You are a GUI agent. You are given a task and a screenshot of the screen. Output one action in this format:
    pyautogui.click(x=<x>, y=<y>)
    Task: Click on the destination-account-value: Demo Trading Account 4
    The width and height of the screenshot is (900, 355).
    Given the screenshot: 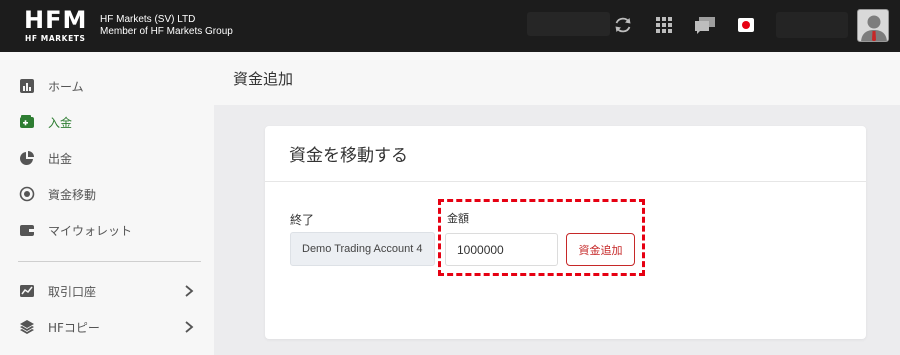 What is the action you would take?
    pyautogui.click(x=362, y=249)
    